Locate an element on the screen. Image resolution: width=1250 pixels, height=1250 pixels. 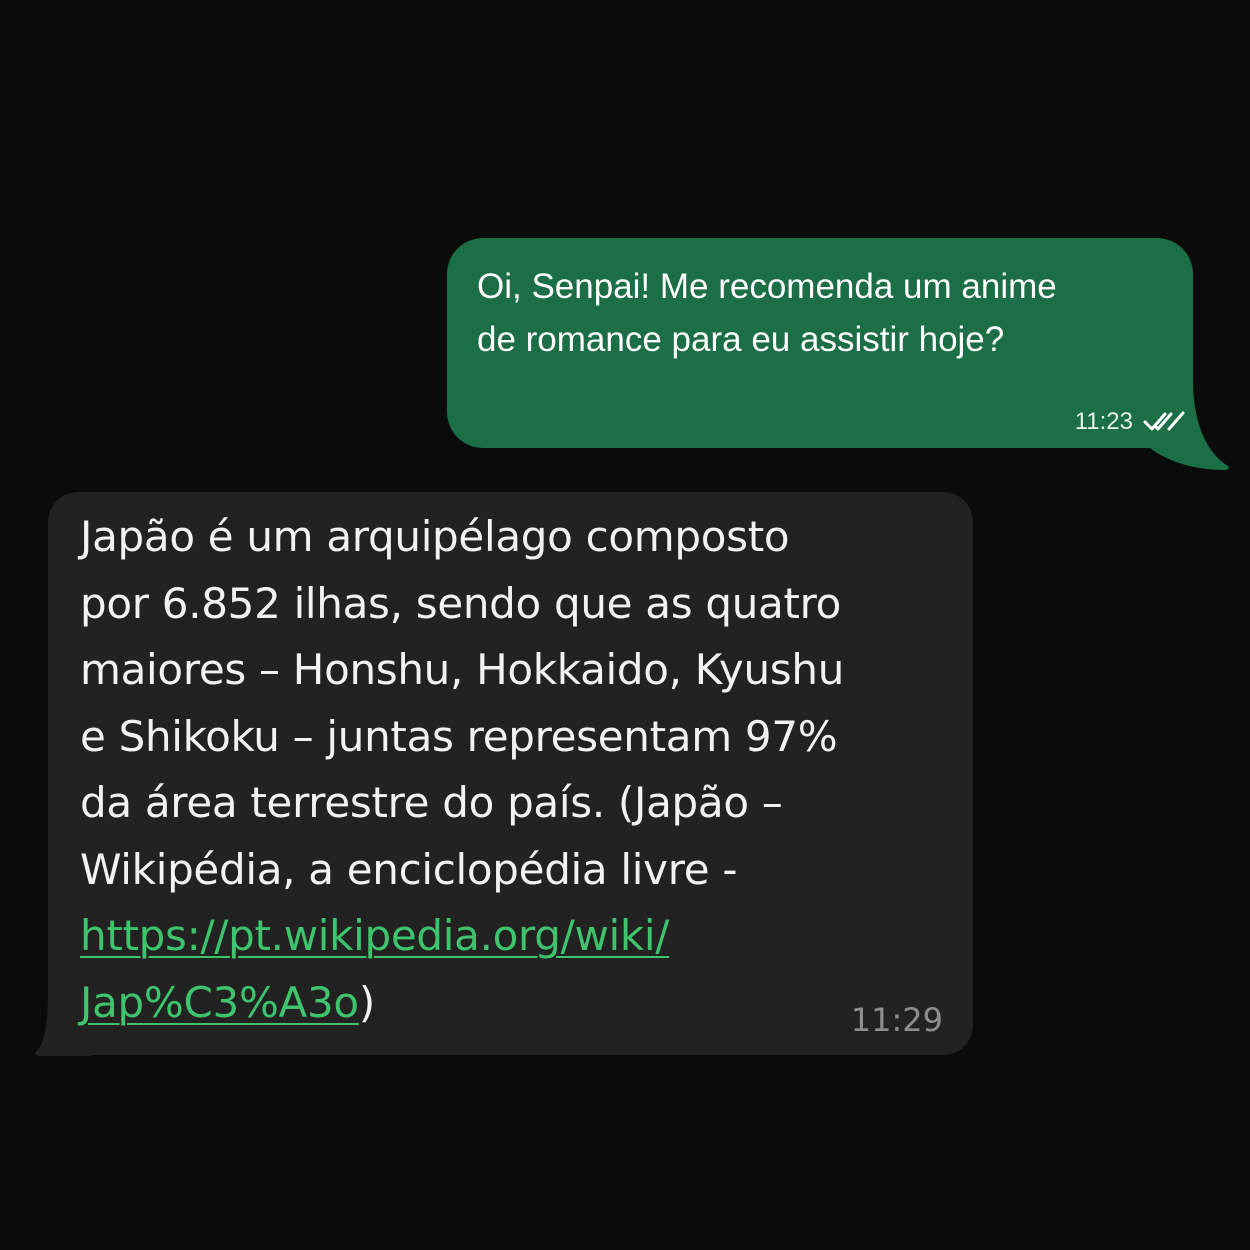
double-check-read-icon is located at coordinates (1164, 421).